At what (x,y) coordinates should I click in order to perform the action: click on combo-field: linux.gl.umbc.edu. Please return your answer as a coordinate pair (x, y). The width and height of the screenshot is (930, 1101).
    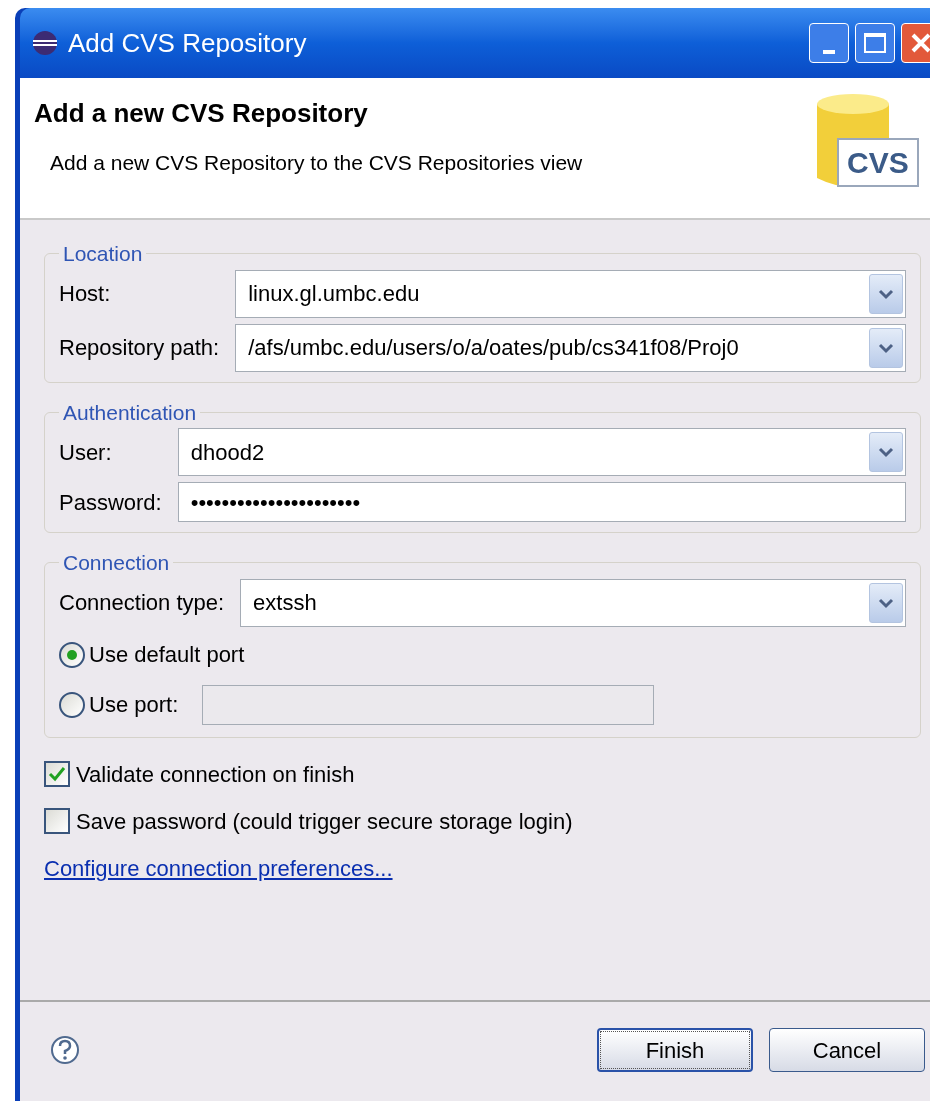
    Looking at the image, I should click on (570, 293).